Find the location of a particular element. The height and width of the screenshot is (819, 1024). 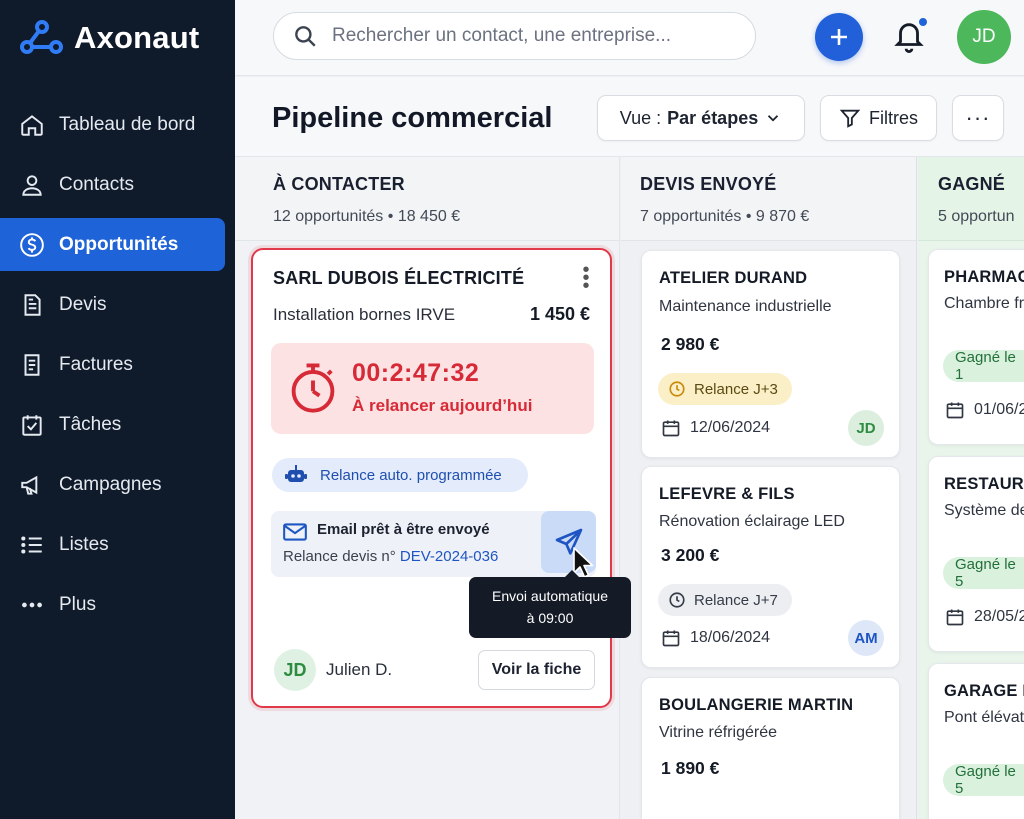

timer-label: À relancer aujourd’hui is located at coordinates (442, 405).